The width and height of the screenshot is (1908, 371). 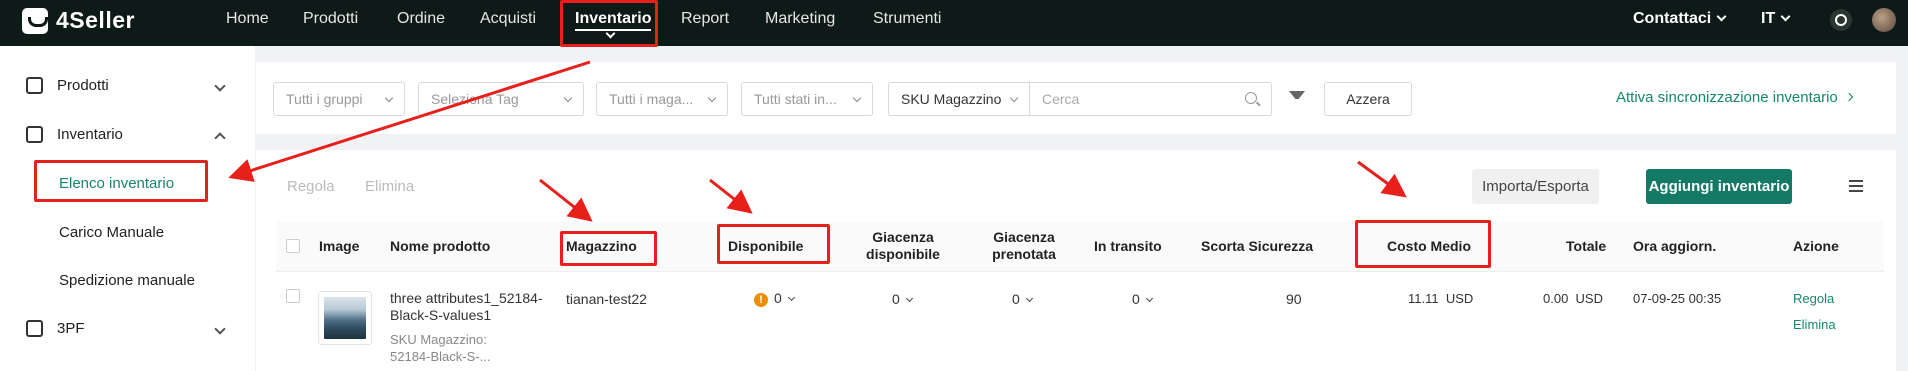 I want to click on regola-bulk-button: Regola, so click(x=311, y=186).